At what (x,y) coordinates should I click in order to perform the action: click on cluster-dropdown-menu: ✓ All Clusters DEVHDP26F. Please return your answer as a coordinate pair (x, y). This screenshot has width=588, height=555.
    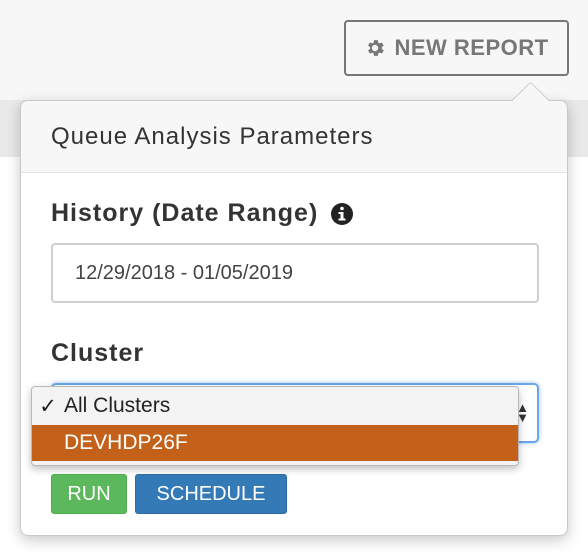
    Looking at the image, I should click on (275, 426).